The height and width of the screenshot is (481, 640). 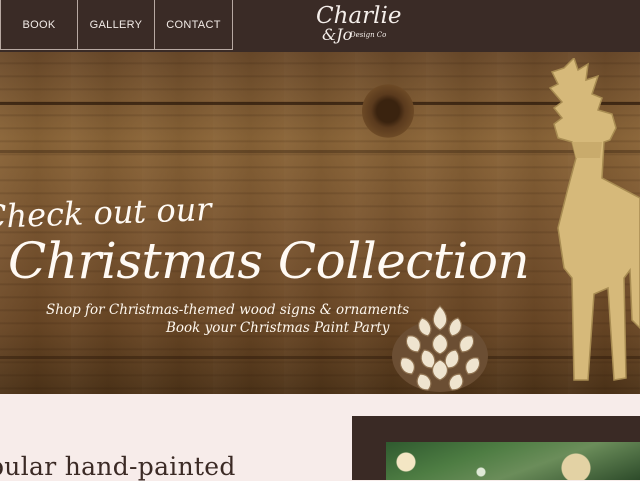 I want to click on hero-subtitle-book: Book your Christmas Paint Party, so click(x=278, y=328).